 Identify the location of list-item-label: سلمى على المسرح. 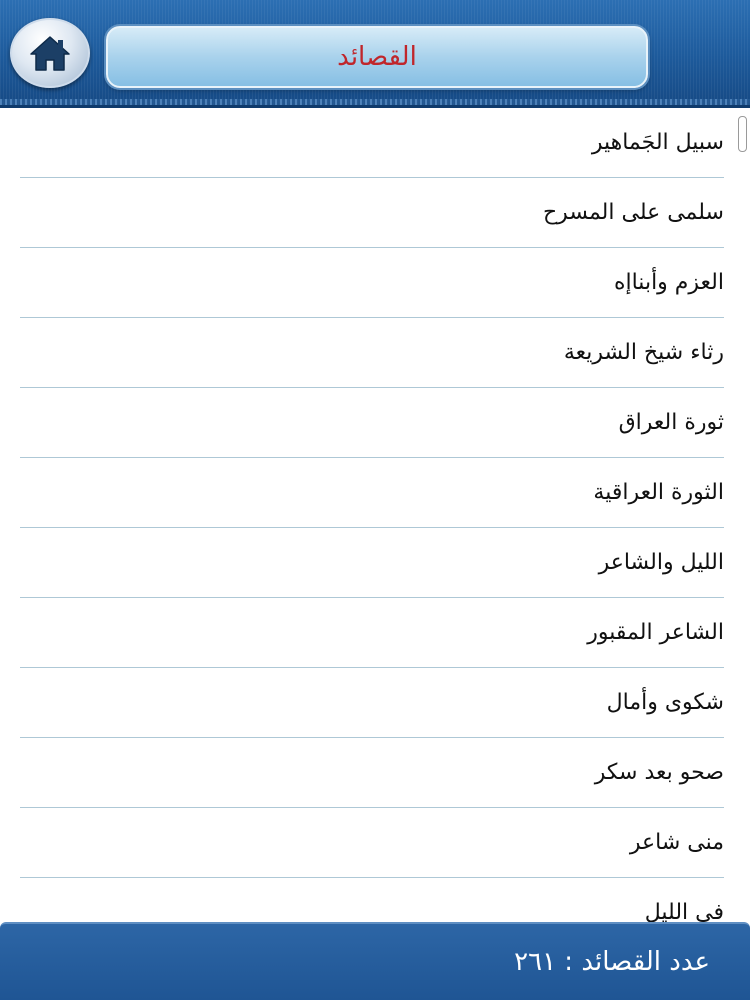
(633, 212).